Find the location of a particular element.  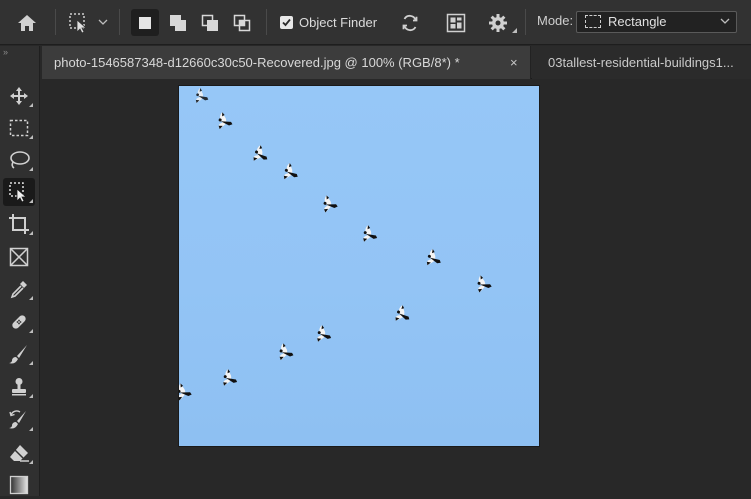

frame-icon is located at coordinates (19, 257).